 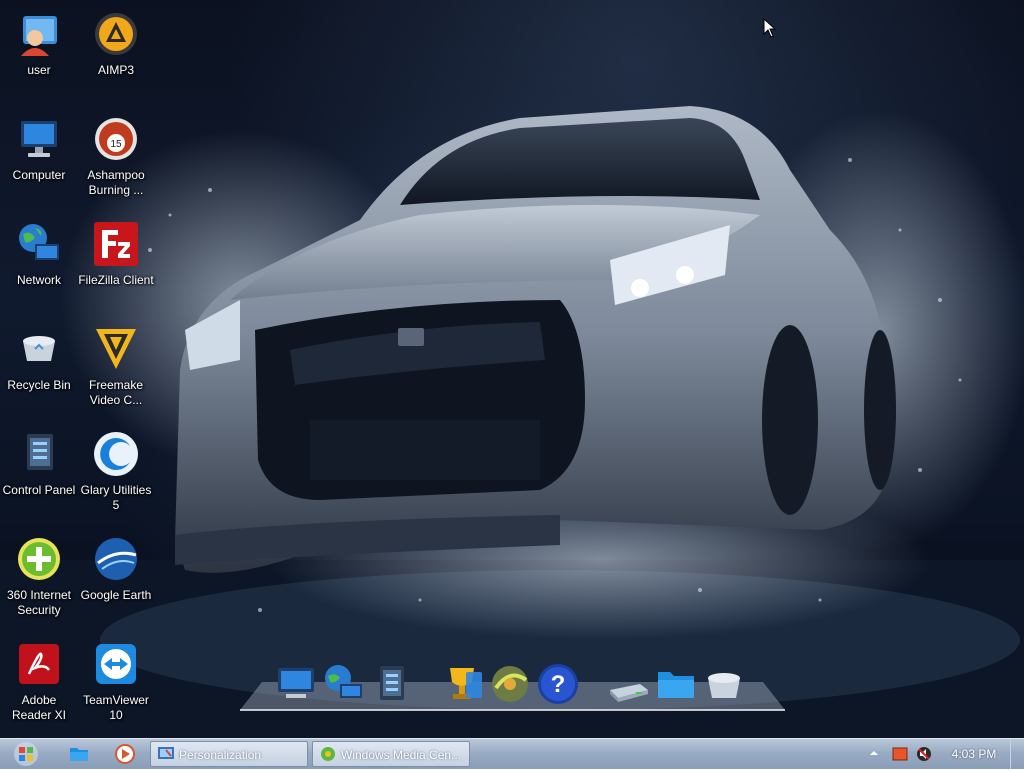 I want to click on quick-launch-explorer, so click(x=79, y=754).